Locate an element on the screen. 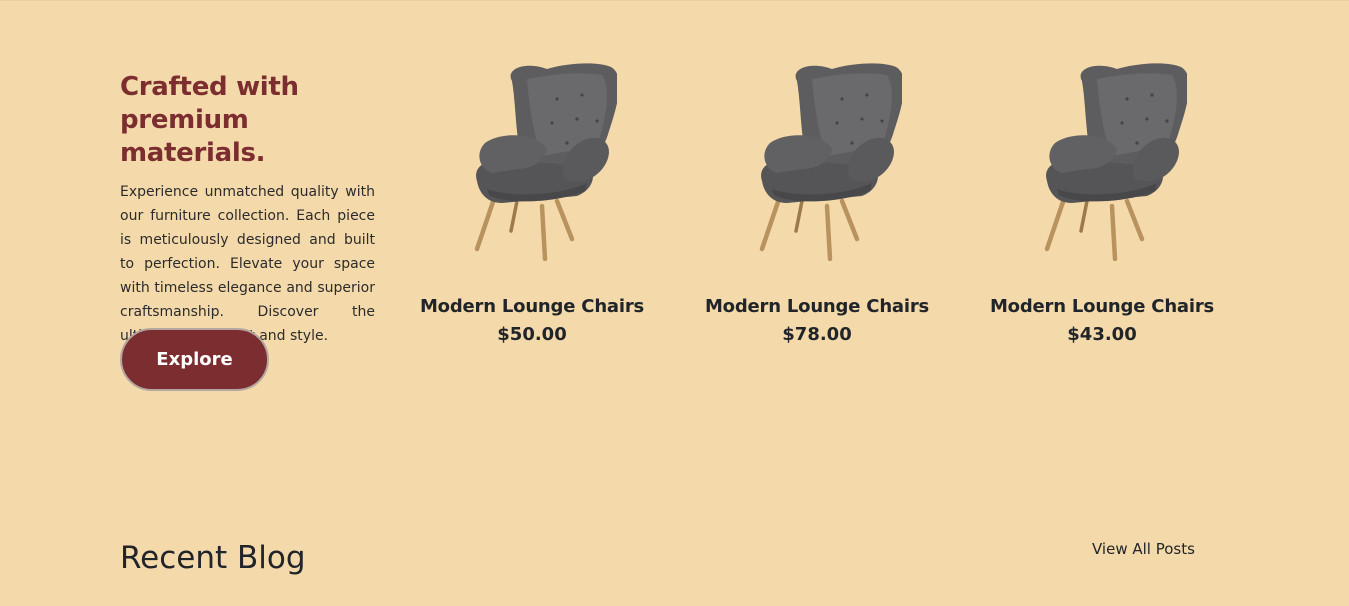 The width and height of the screenshot is (1349, 606). product-card: Modern Lounge Chairs $43.00 is located at coordinates (1102, 204).